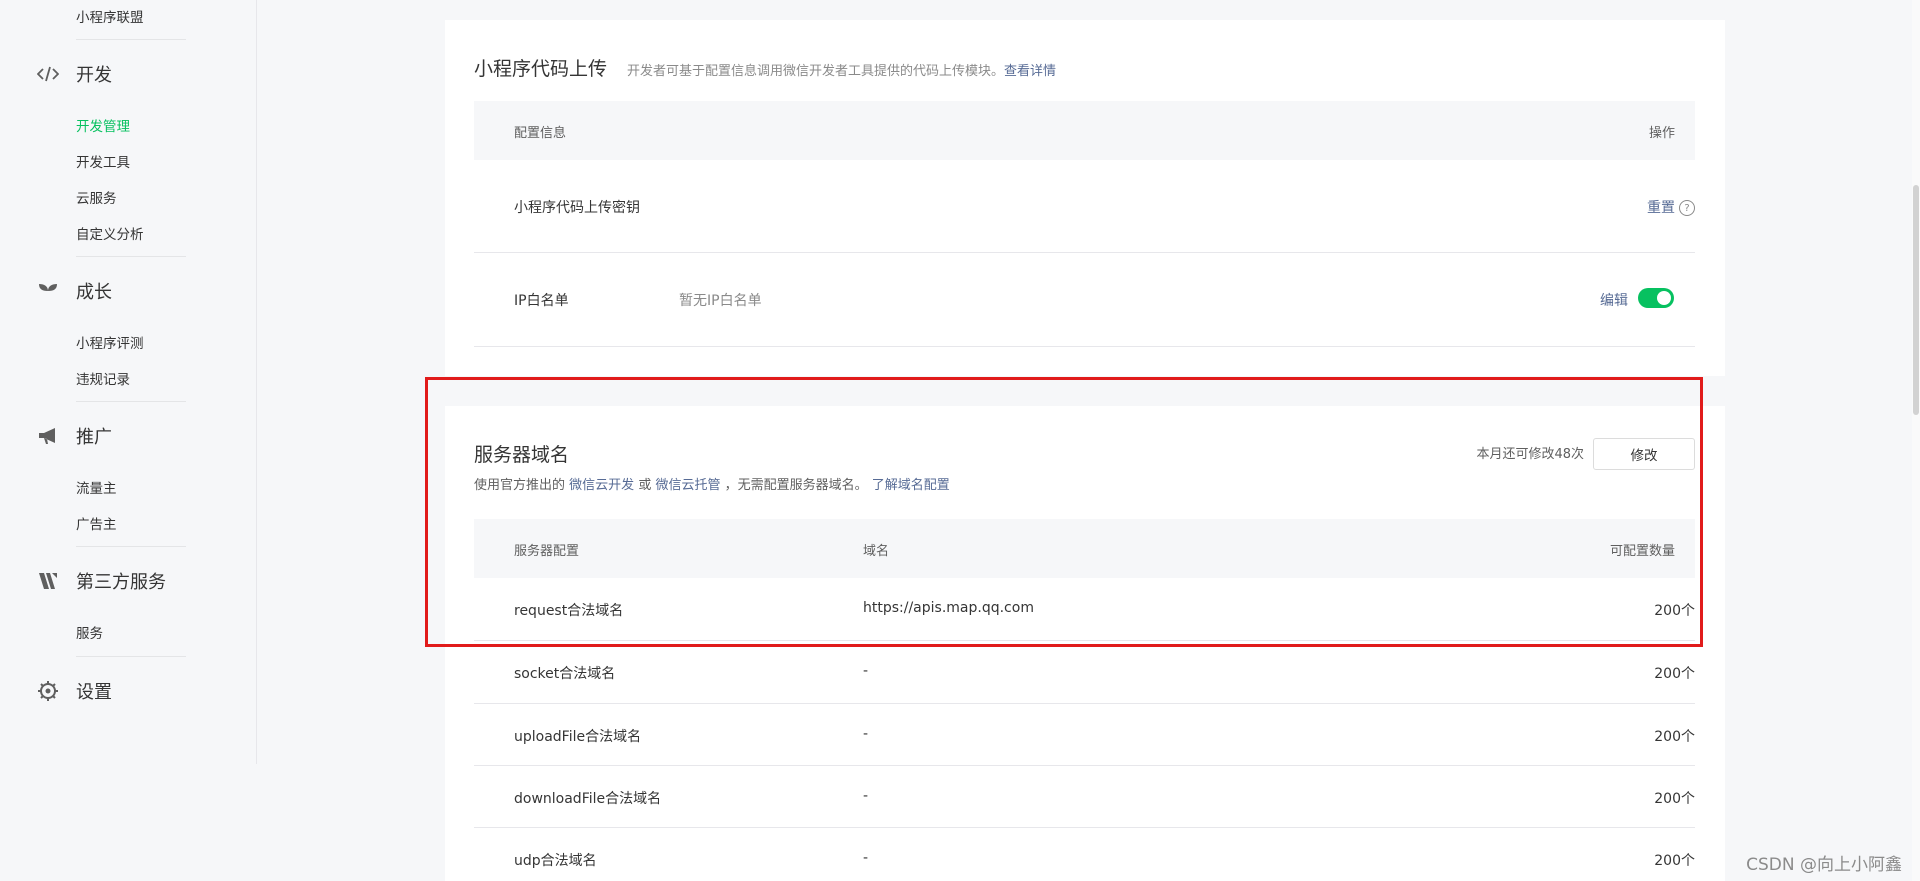  What do you see at coordinates (96, 197) in the screenshot?
I see `sidebar-item-cloud-service: 云服务` at bounding box center [96, 197].